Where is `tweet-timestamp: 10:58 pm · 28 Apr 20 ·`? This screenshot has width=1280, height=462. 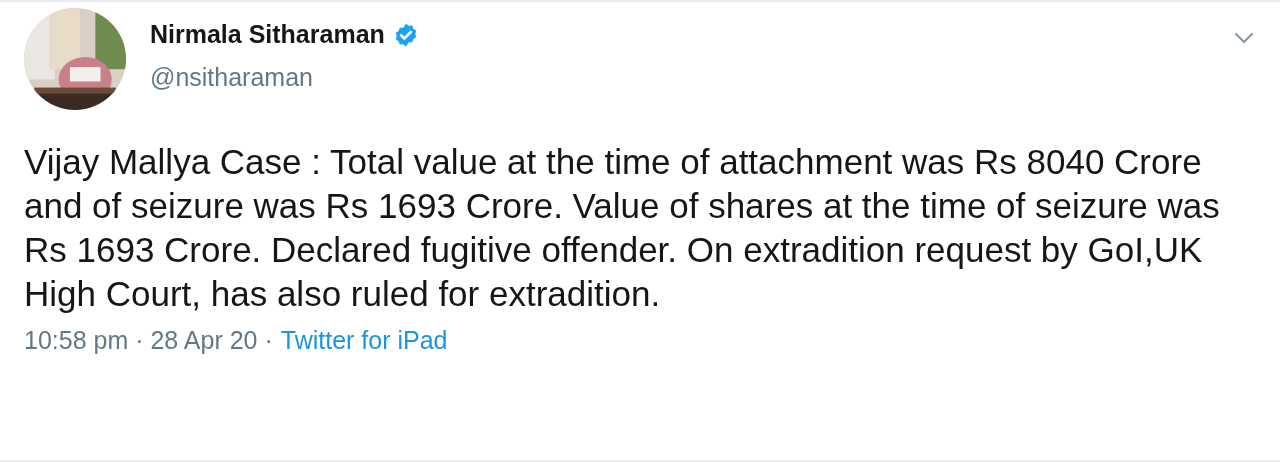
tweet-timestamp: 10:58 pm · 28 Apr 20 · is located at coordinates (148, 340).